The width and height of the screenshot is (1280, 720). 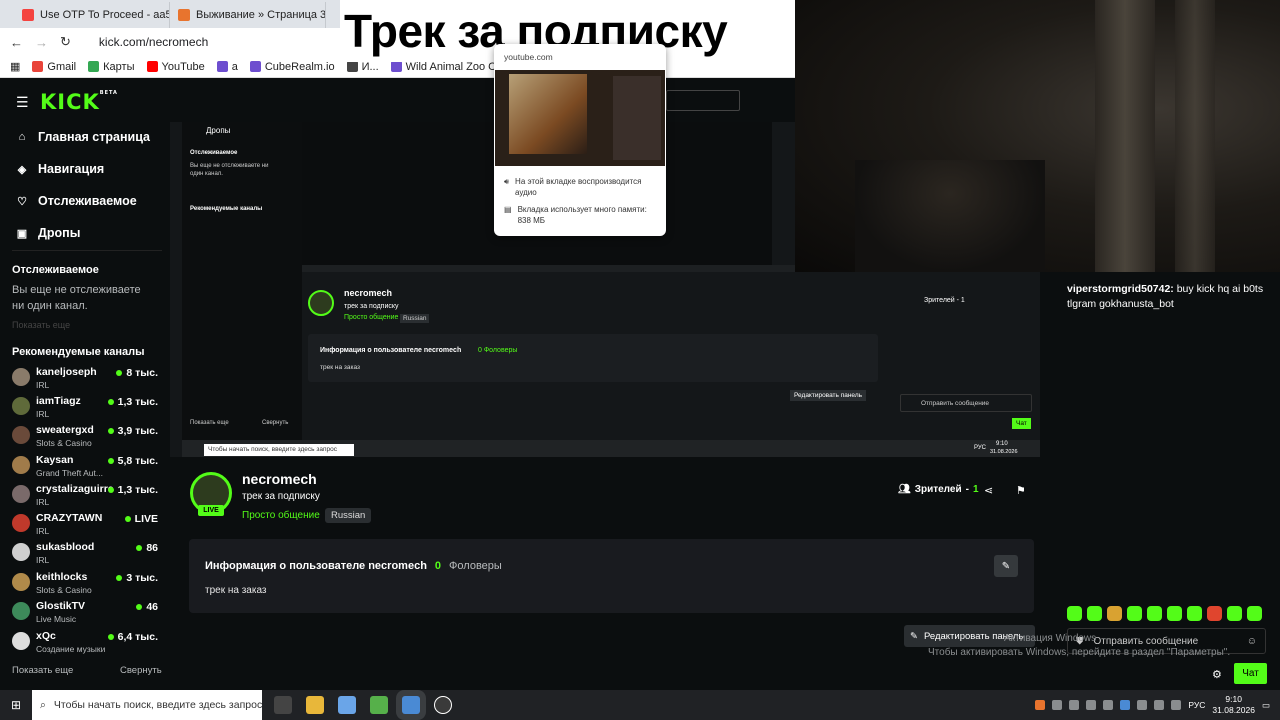 What do you see at coordinates (87, 614) in the screenshot?
I see `channel-item: GlostikTV Live Music 46` at bounding box center [87, 614].